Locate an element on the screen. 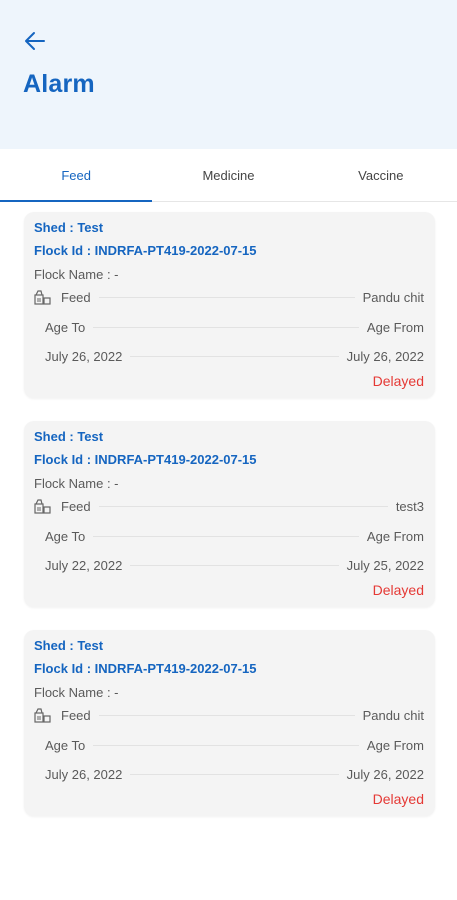 The width and height of the screenshot is (457, 900). item-name: test3 is located at coordinates (409, 506).